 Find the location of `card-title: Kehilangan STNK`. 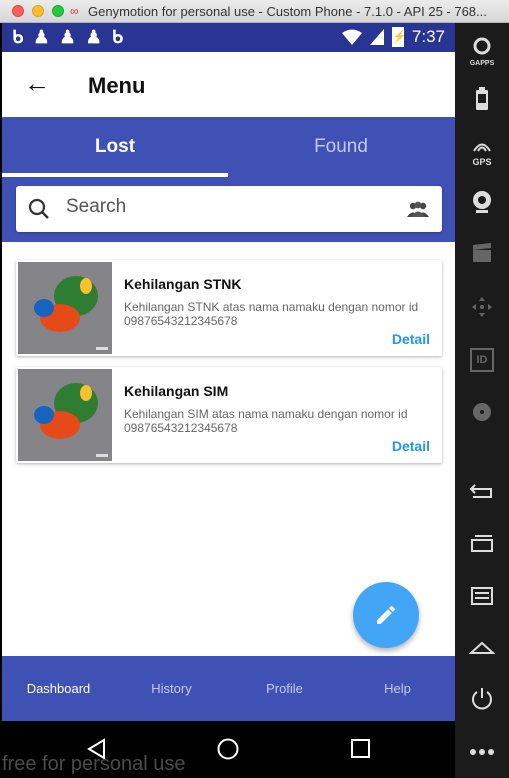

card-title: Kehilangan STNK is located at coordinates (183, 284).